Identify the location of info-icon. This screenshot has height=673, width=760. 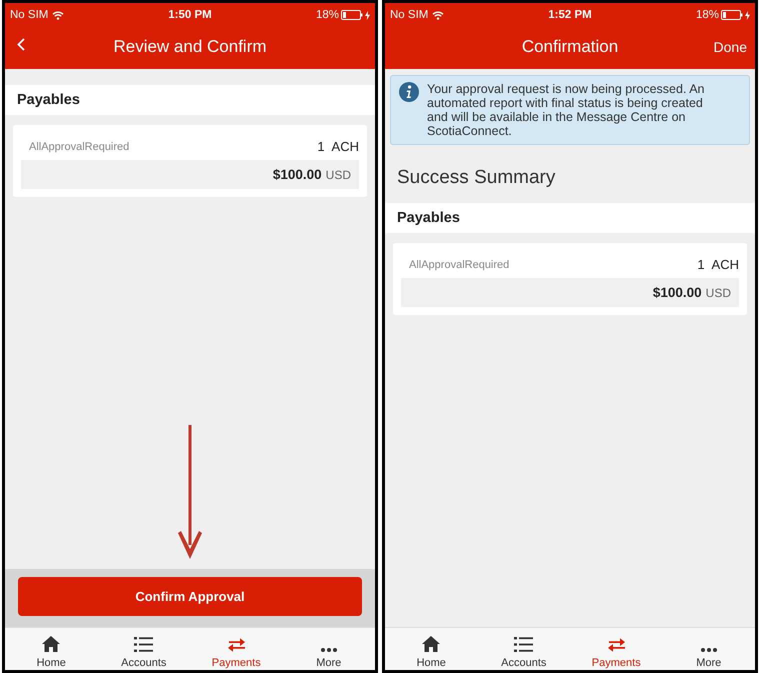
(409, 92).